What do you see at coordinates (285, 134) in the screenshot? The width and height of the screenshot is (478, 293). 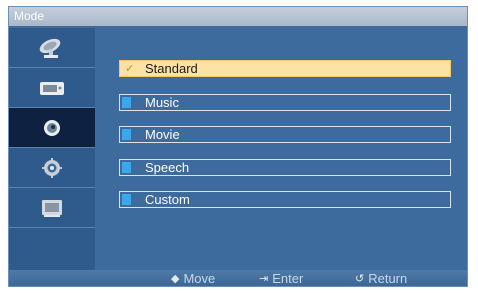 I see `option-movie: Movie` at bounding box center [285, 134].